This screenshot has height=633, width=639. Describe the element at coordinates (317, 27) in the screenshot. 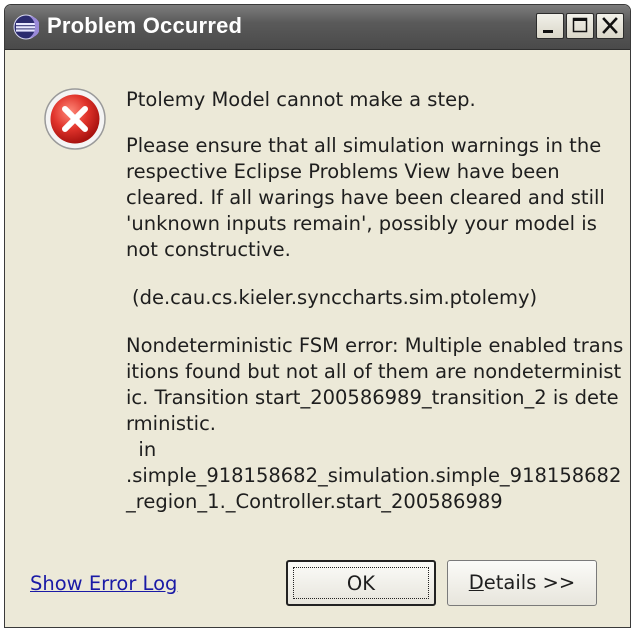

I see `title-bar: Problem Occurred` at that location.